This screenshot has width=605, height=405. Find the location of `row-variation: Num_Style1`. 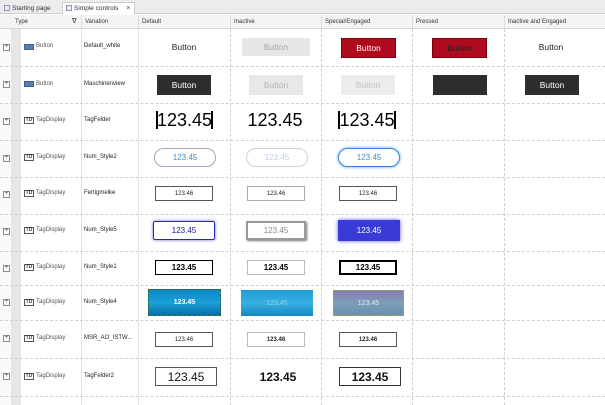

row-variation: Num_Style1 is located at coordinates (100, 267).